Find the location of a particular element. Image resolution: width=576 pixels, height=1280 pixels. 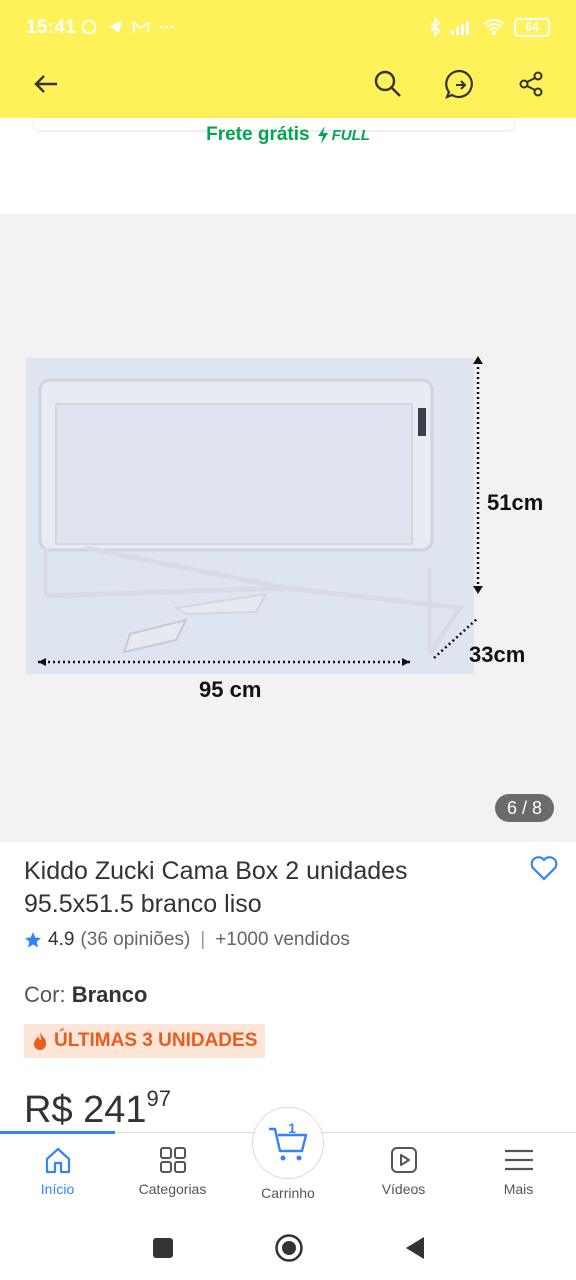

nav-label-categorias: Categorias is located at coordinates (172, 1189).